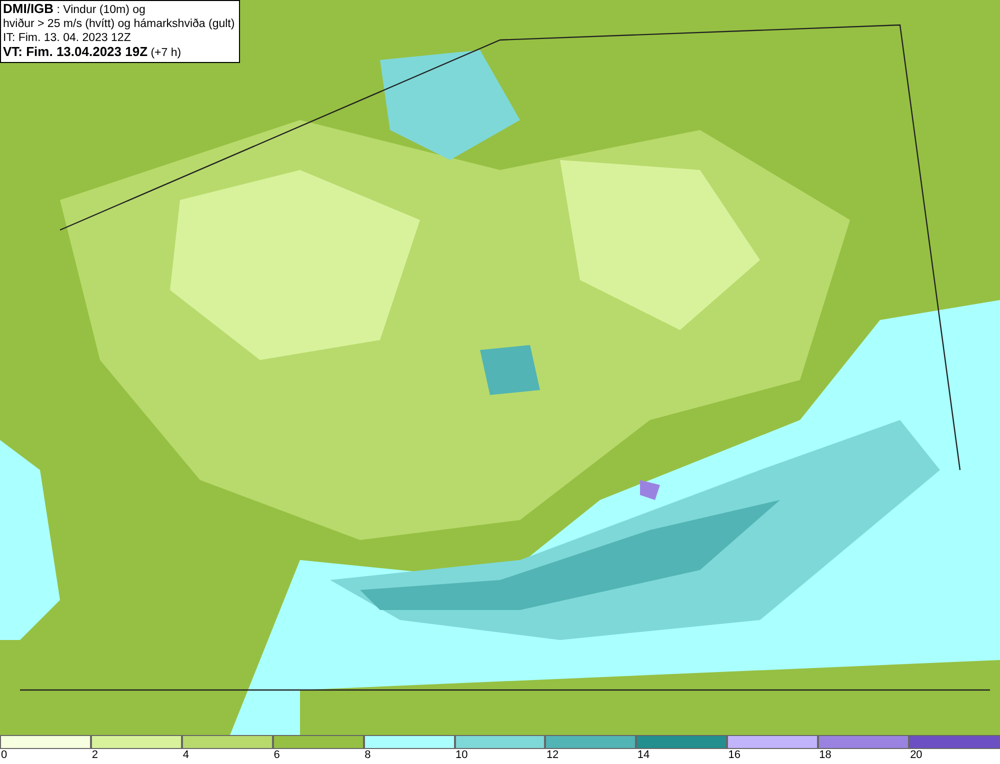 This screenshot has width=1000, height=764. Describe the element at coordinates (4, 755) in the screenshot. I see `legend-label: 0` at that location.